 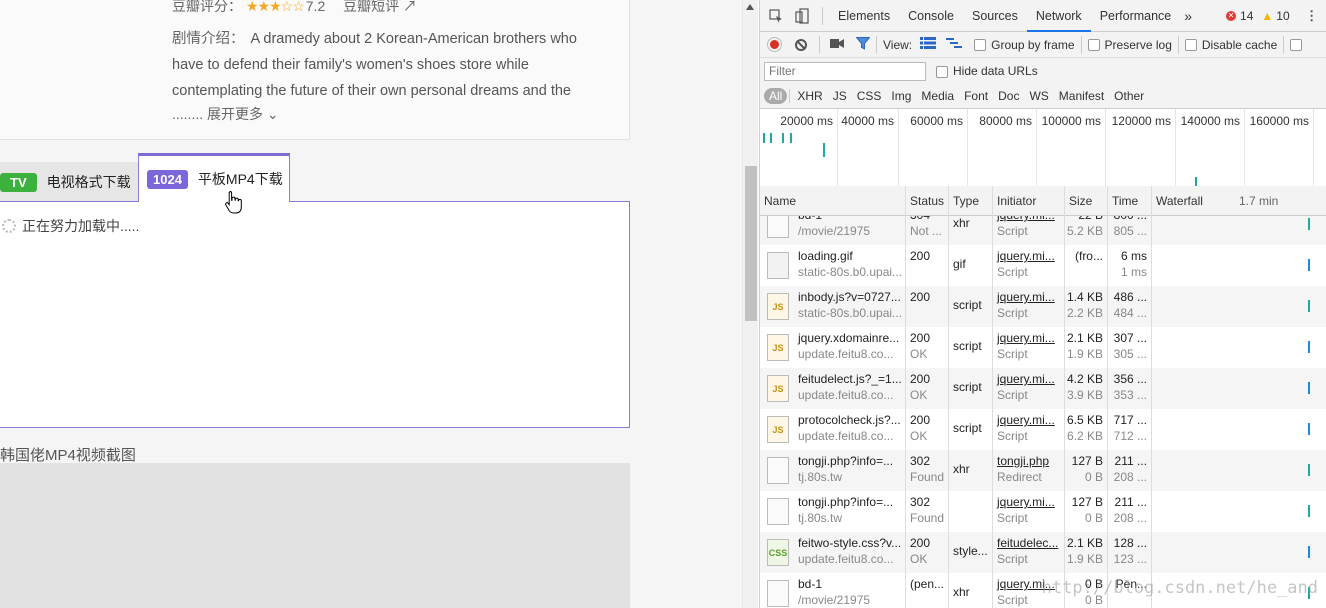 What do you see at coordinates (751, 243) in the screenshot?
I see `scrollbar-thumb` at bounding box center [751, 243].